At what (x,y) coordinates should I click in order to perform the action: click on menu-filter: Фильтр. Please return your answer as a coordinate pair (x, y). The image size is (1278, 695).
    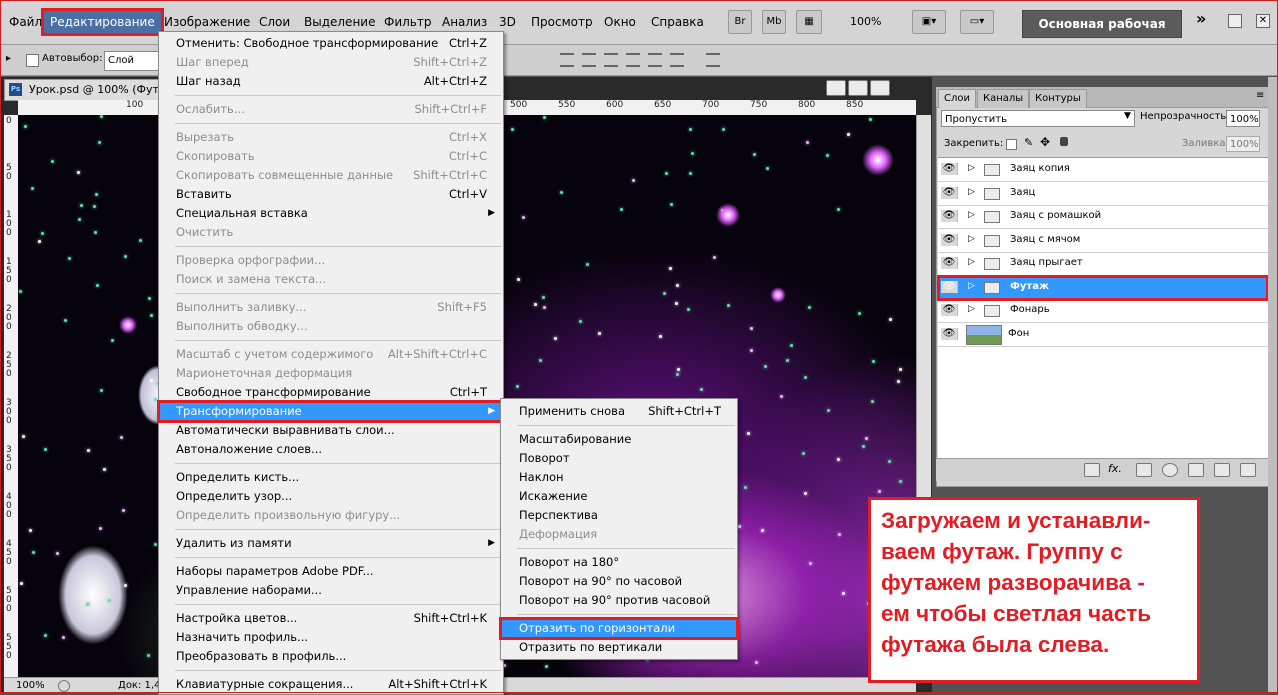
    Looking at the image, I should click on (407, 22).